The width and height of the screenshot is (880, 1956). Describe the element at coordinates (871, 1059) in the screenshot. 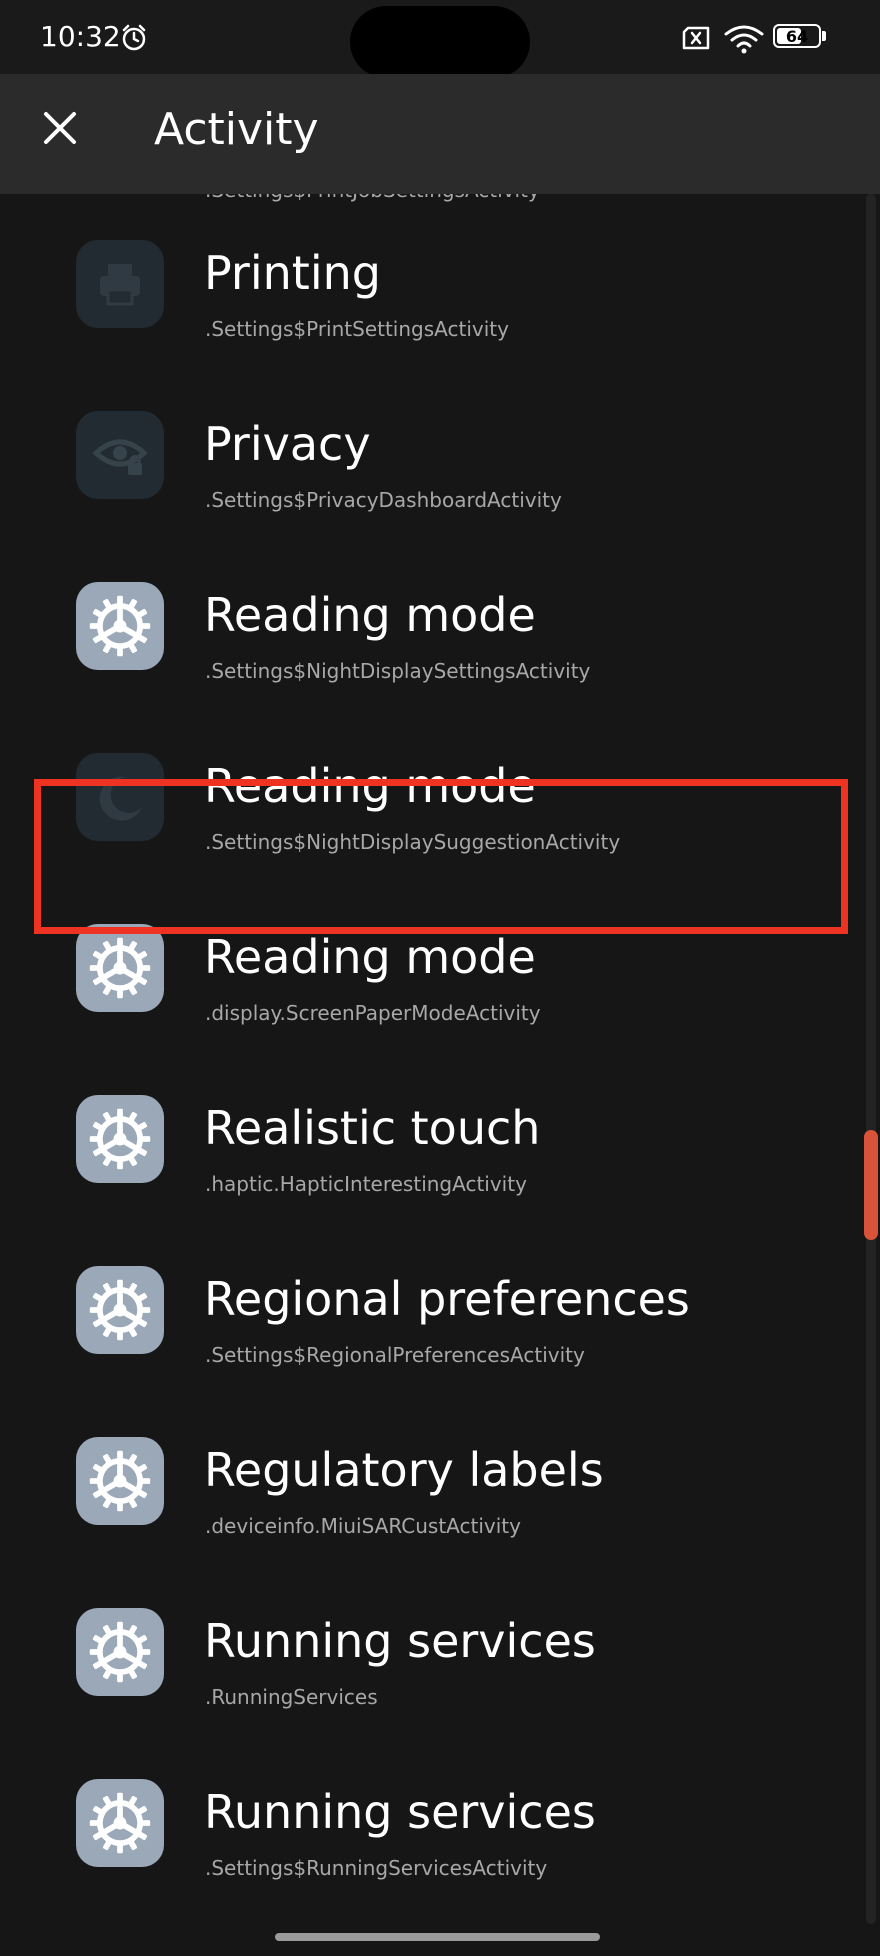

I see `scrollbar-track` at that location.